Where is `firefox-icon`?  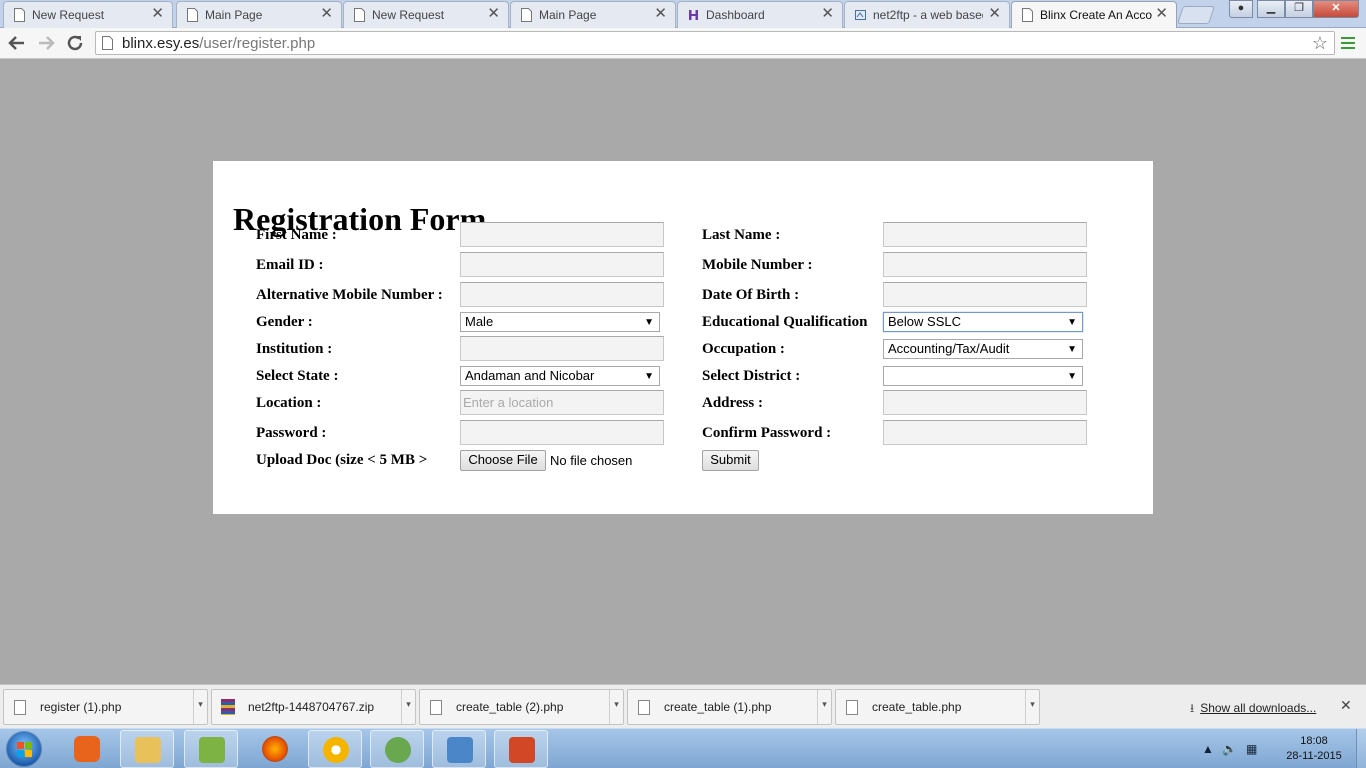
firefox-icon is located at coordinates (275, 749).